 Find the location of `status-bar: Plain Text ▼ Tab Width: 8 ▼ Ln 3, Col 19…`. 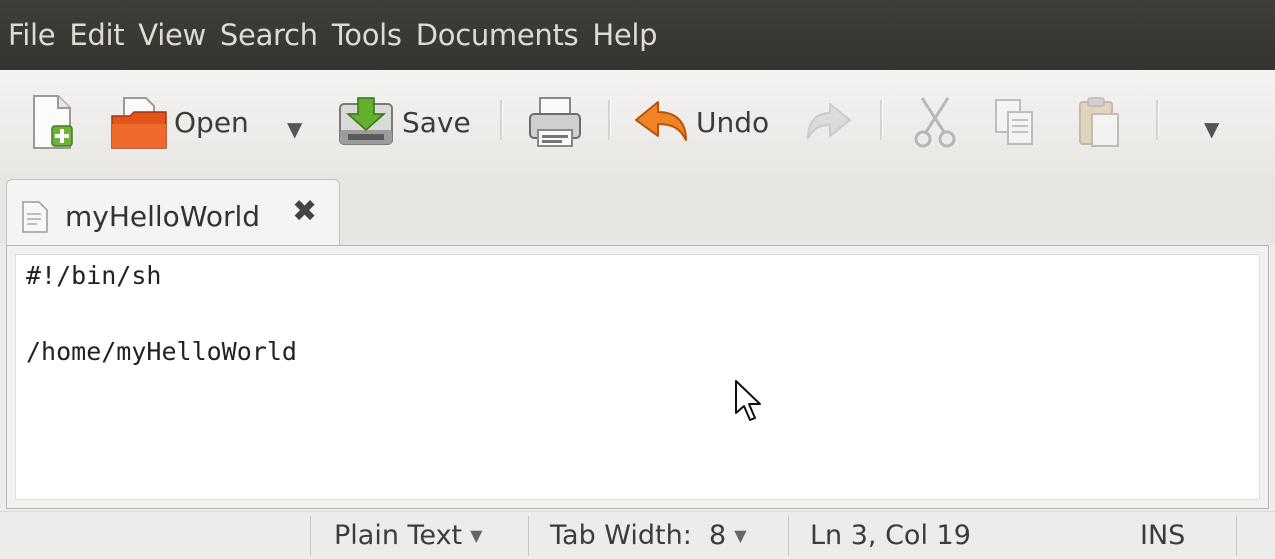

status-bar: Plain Text ▼ Tab Width: 8 ▼ Ln 3, Col 19… is located at coordinates (637, 535).